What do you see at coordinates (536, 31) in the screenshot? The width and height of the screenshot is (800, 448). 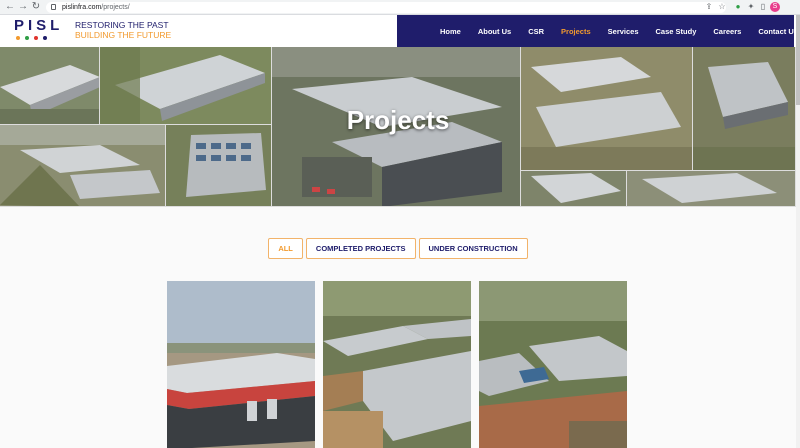 I see `nav-csr: CSR` at bounding box center [536, 31].